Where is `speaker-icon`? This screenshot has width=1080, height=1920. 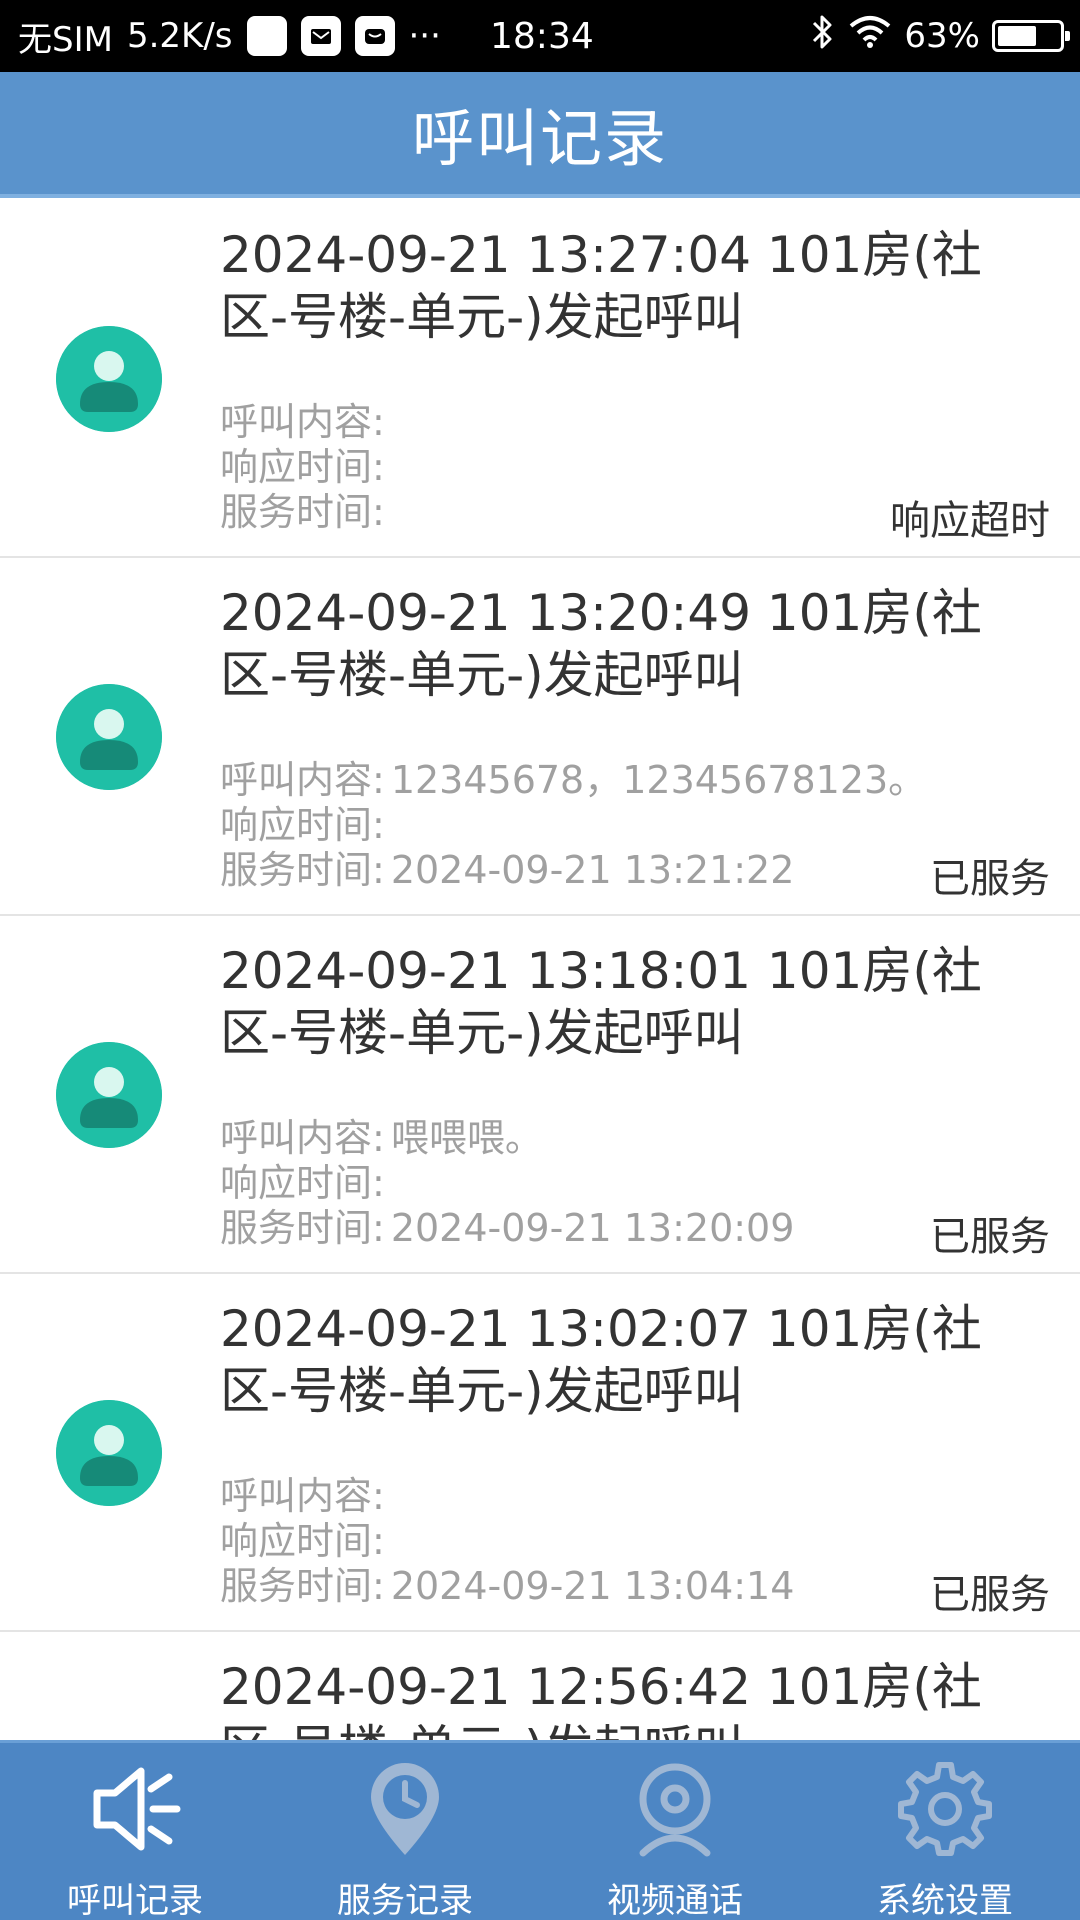
speaker-icon is located at coordinates (135, 1809).